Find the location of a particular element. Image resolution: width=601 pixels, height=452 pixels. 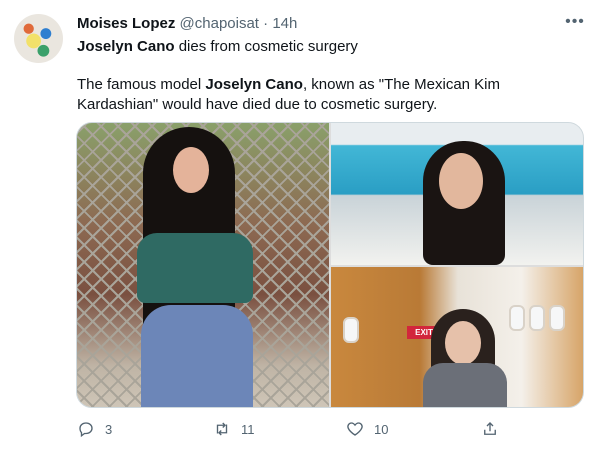

more-options-icon: ••• is located at coordinates (575, 24).